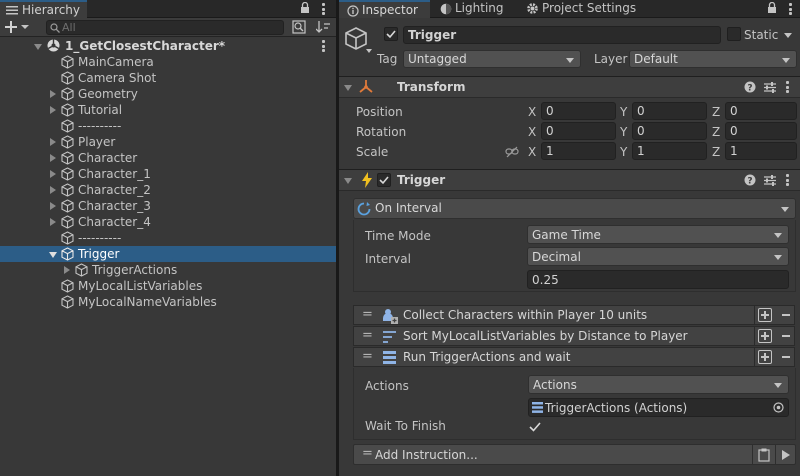 The image size is (800, 476). I want to click on tag-dropdown: Untagged, so click(492, 59).